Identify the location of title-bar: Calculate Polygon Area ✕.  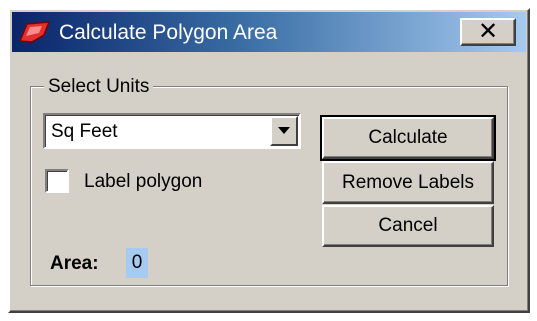
(269, 32).